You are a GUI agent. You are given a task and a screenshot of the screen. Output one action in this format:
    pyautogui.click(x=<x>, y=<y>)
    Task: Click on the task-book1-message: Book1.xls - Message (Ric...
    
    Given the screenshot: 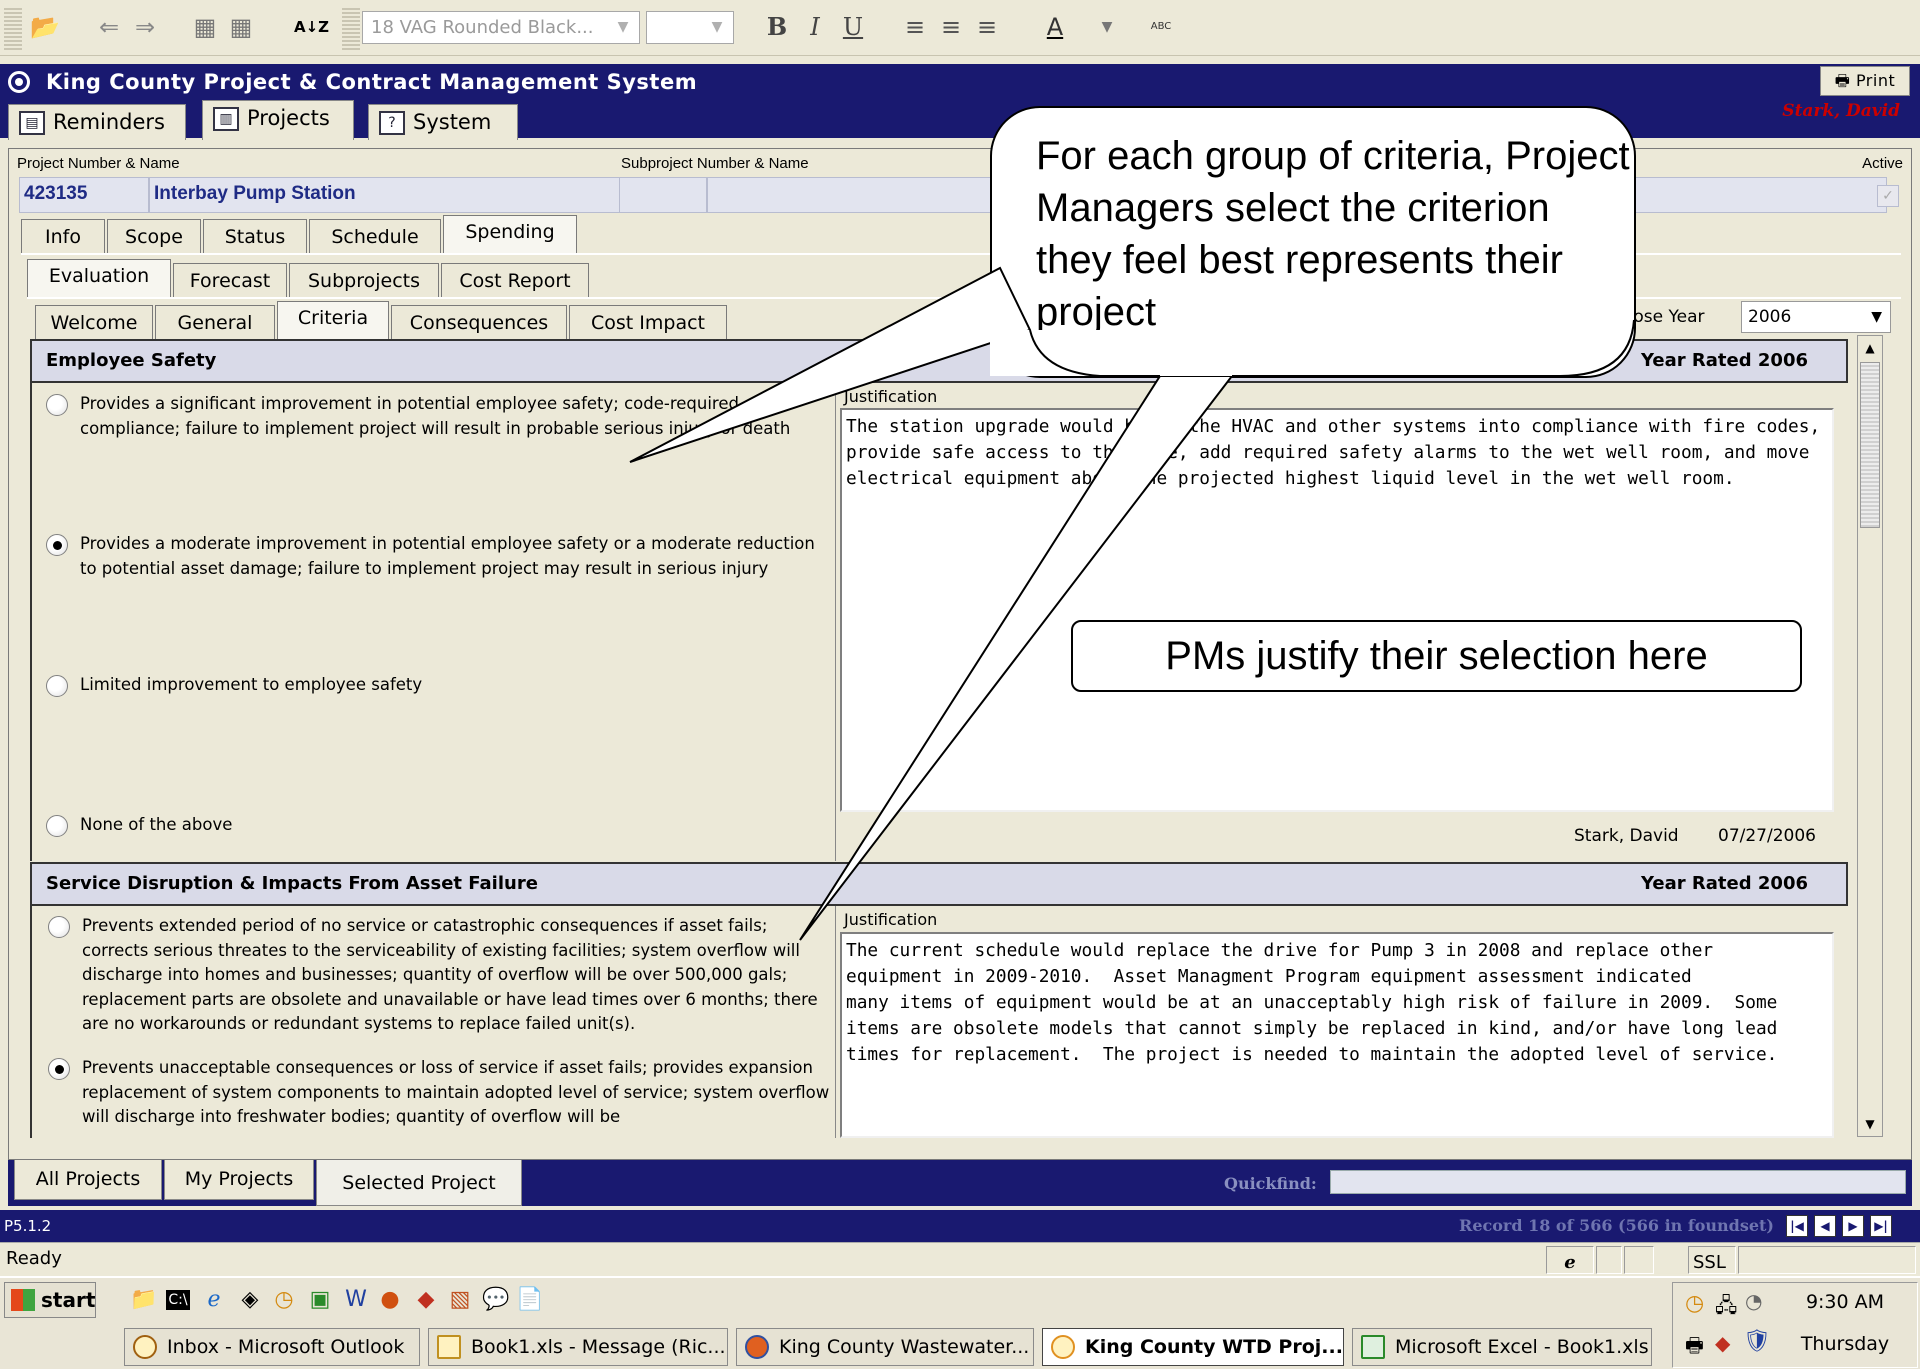 What is the action you would take?
    pyautogui.click(x=578, y=1347)
    